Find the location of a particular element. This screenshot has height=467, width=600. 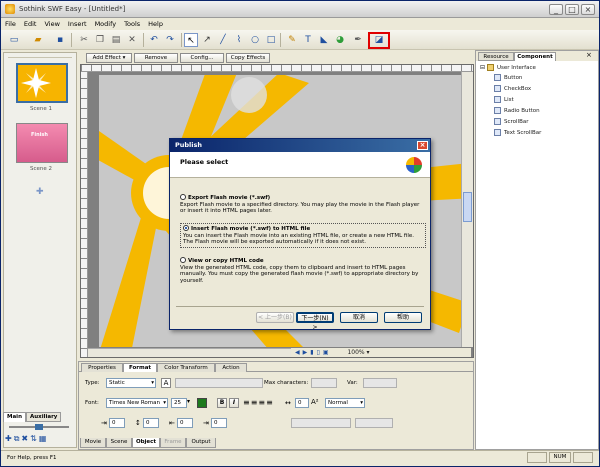

indent-field: 0 is located at coordinates (117, 423).